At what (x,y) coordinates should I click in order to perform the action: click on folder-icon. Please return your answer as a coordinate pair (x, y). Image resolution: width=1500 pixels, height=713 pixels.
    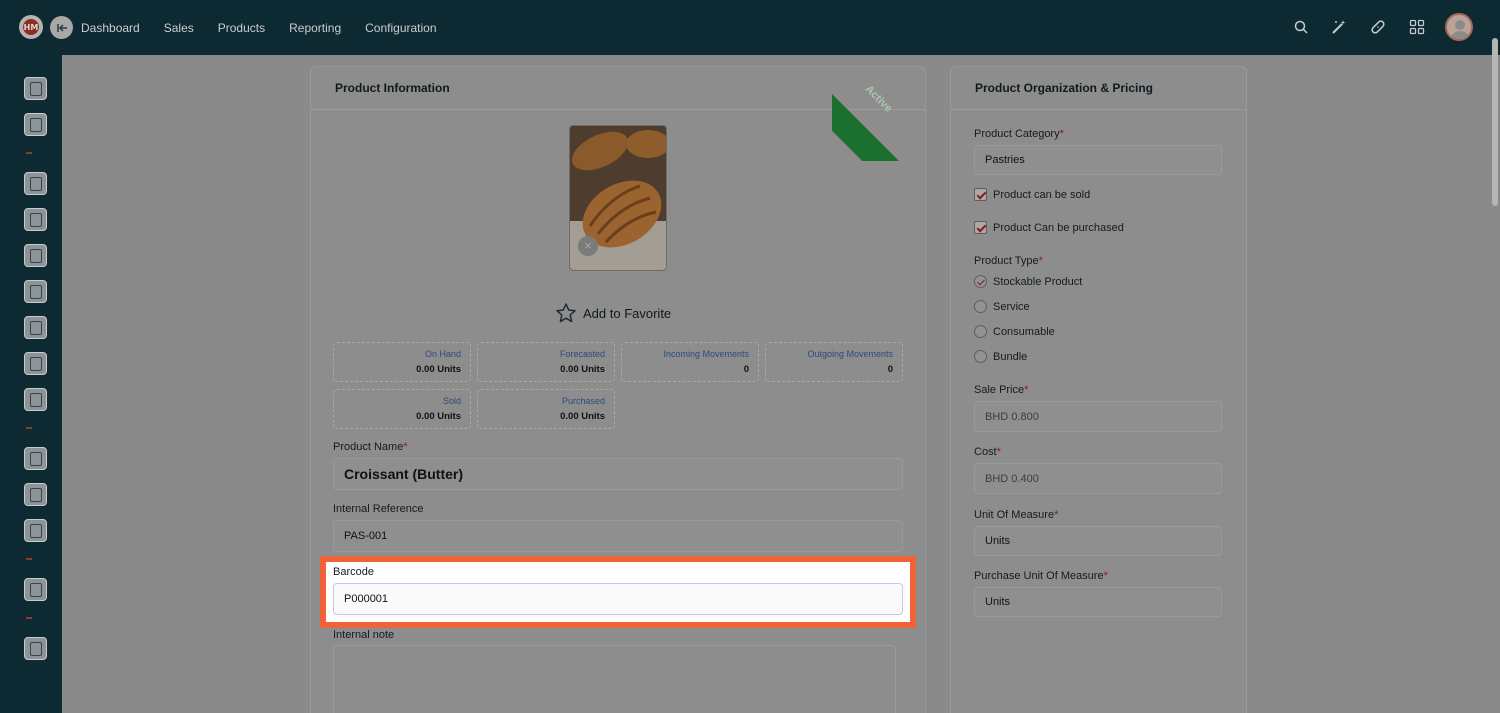
    Looking at the image, I should click on (35, 494).